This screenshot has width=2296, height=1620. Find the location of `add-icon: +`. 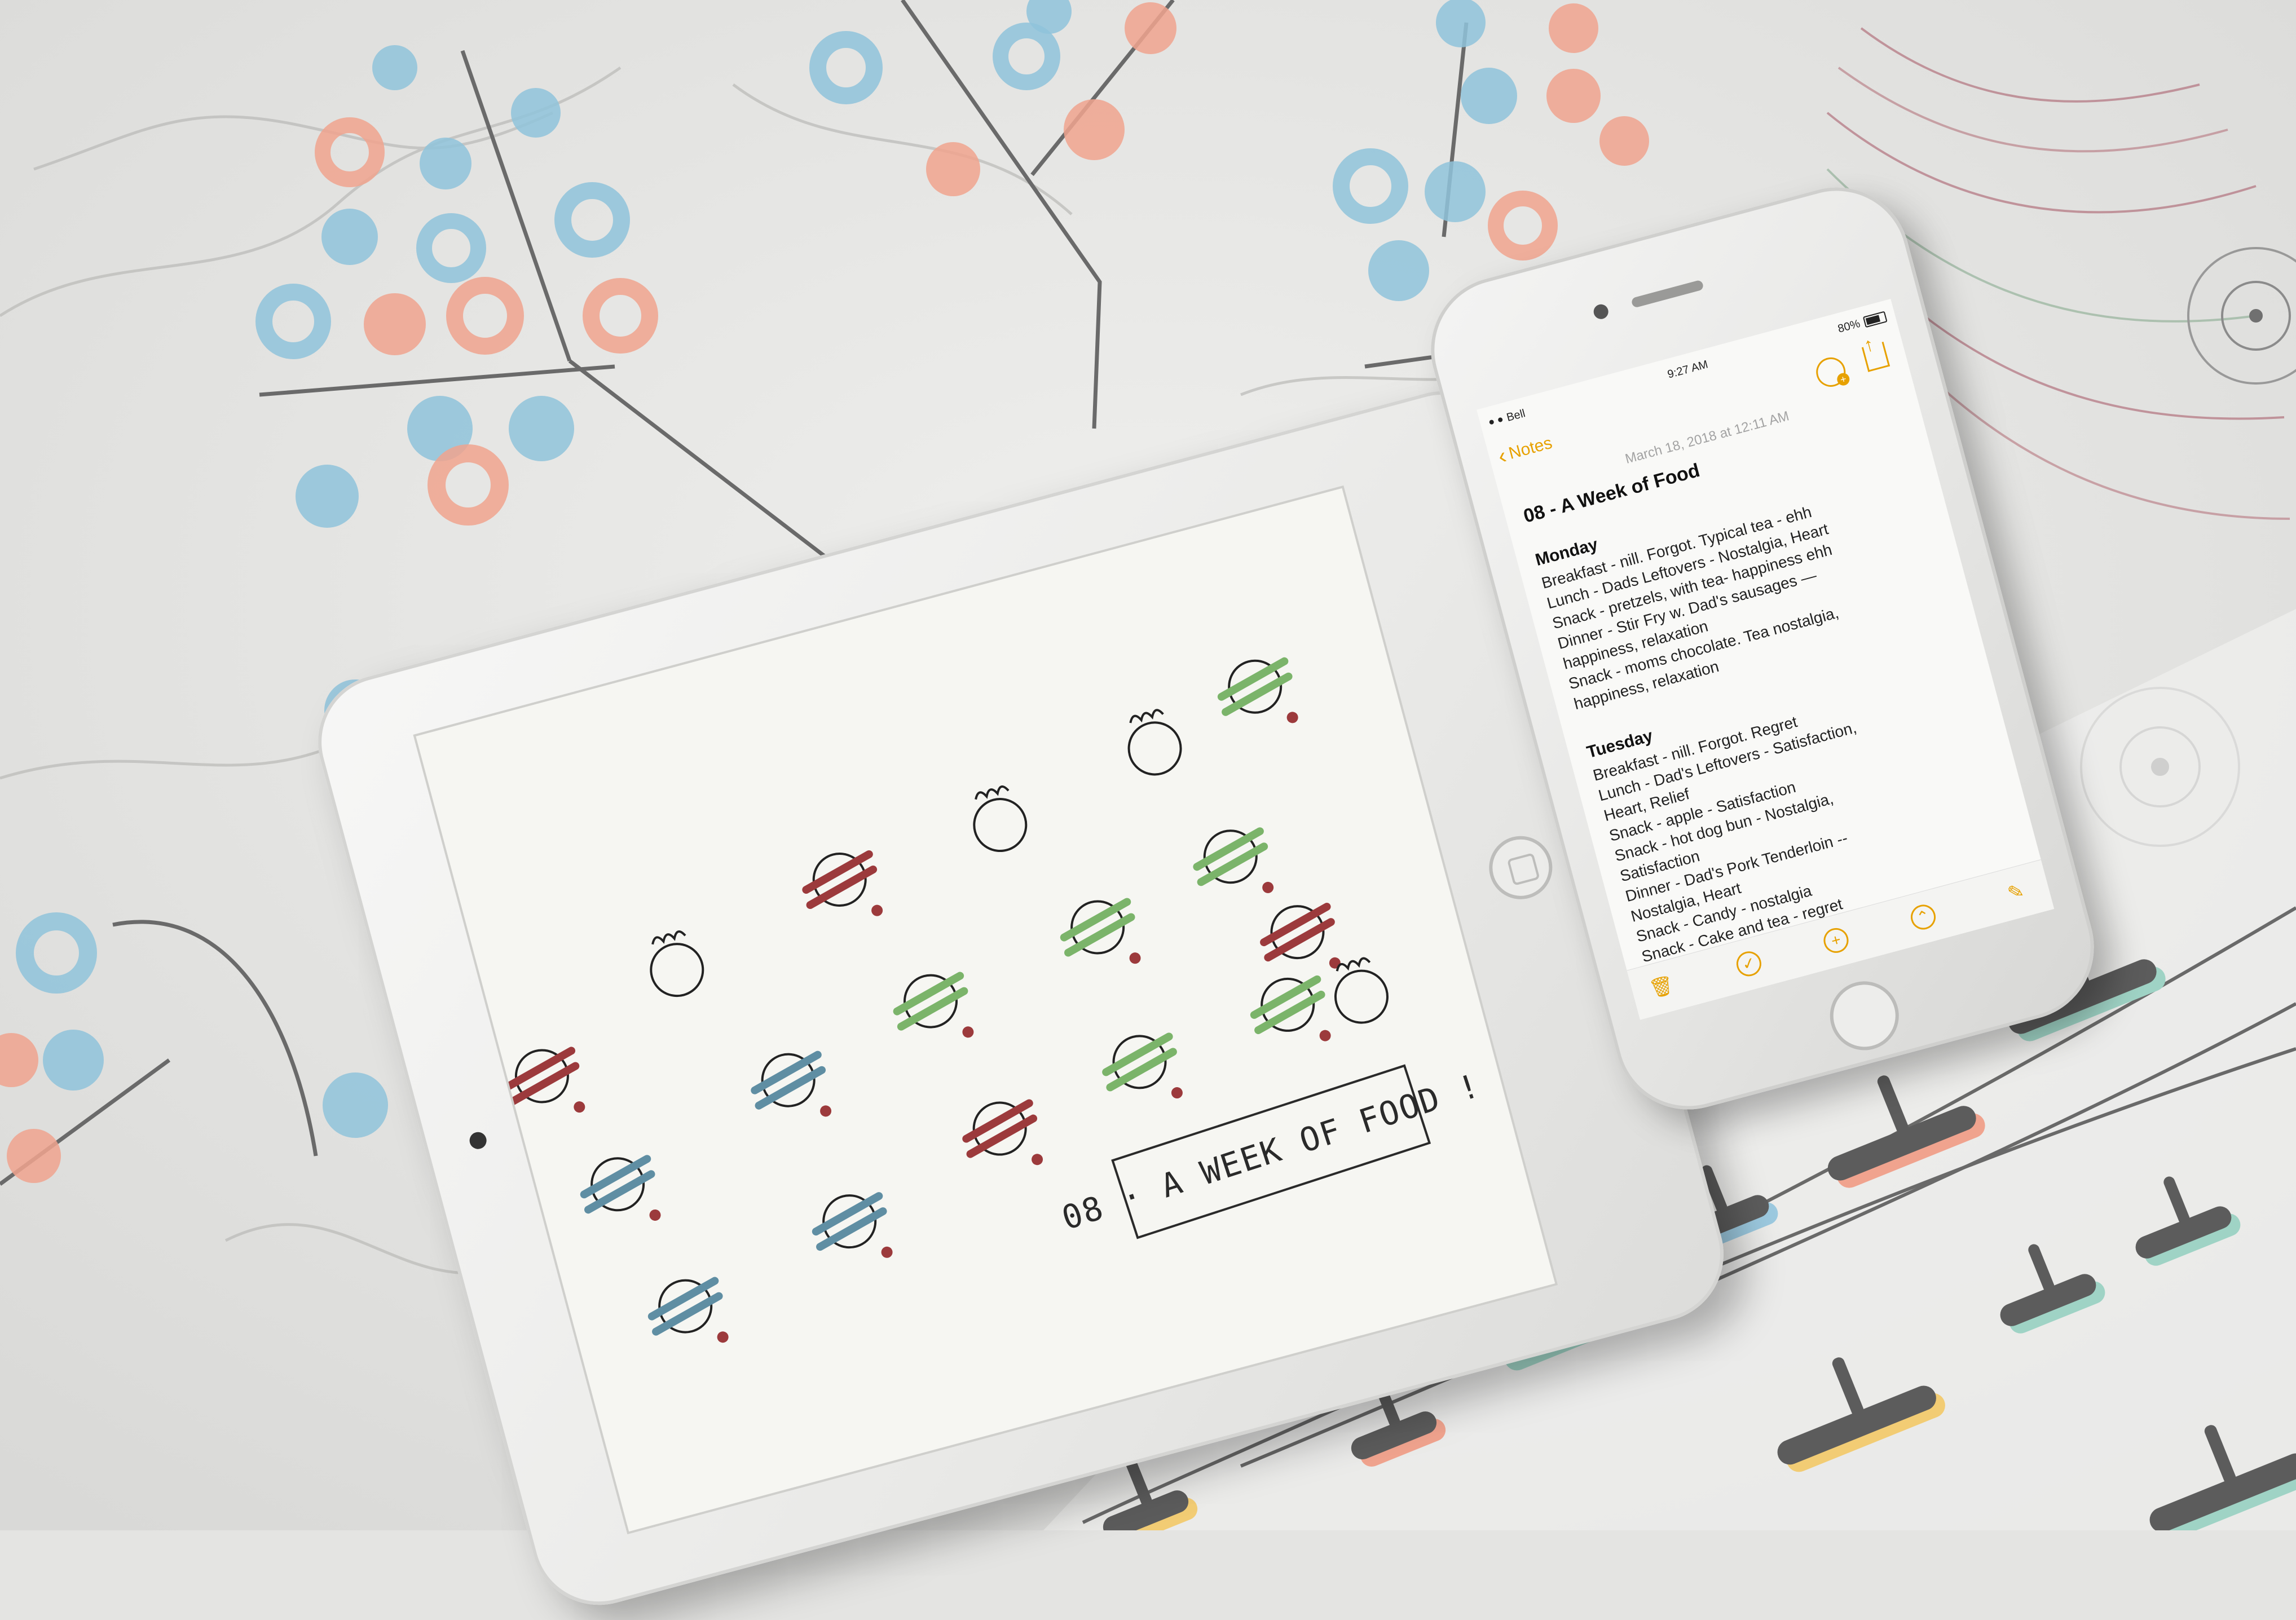

add-icon: + is located at coordinates (1837, 940).